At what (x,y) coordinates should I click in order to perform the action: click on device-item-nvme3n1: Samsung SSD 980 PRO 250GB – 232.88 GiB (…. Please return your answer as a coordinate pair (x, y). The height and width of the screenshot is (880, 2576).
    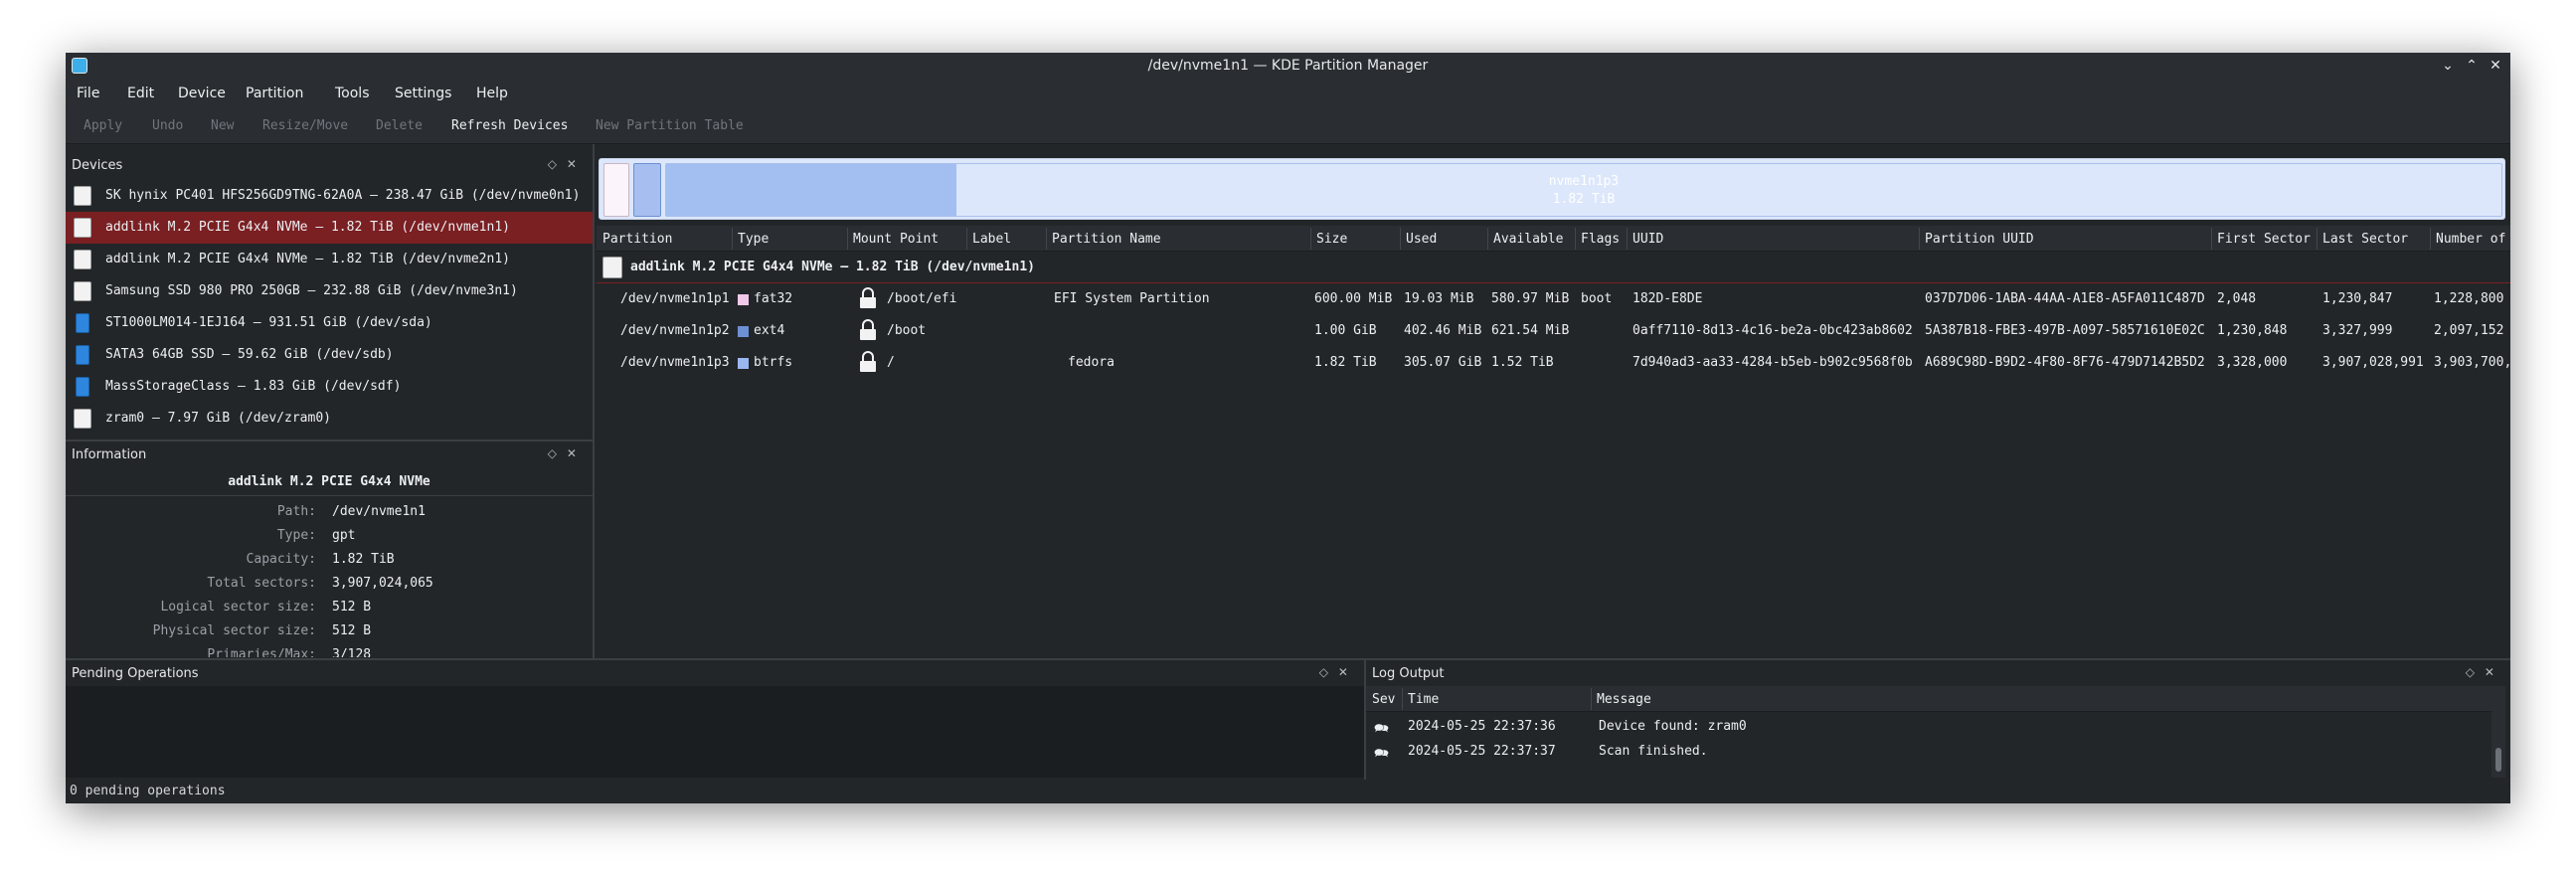
    Looking at the image, I should click on (329, 291).